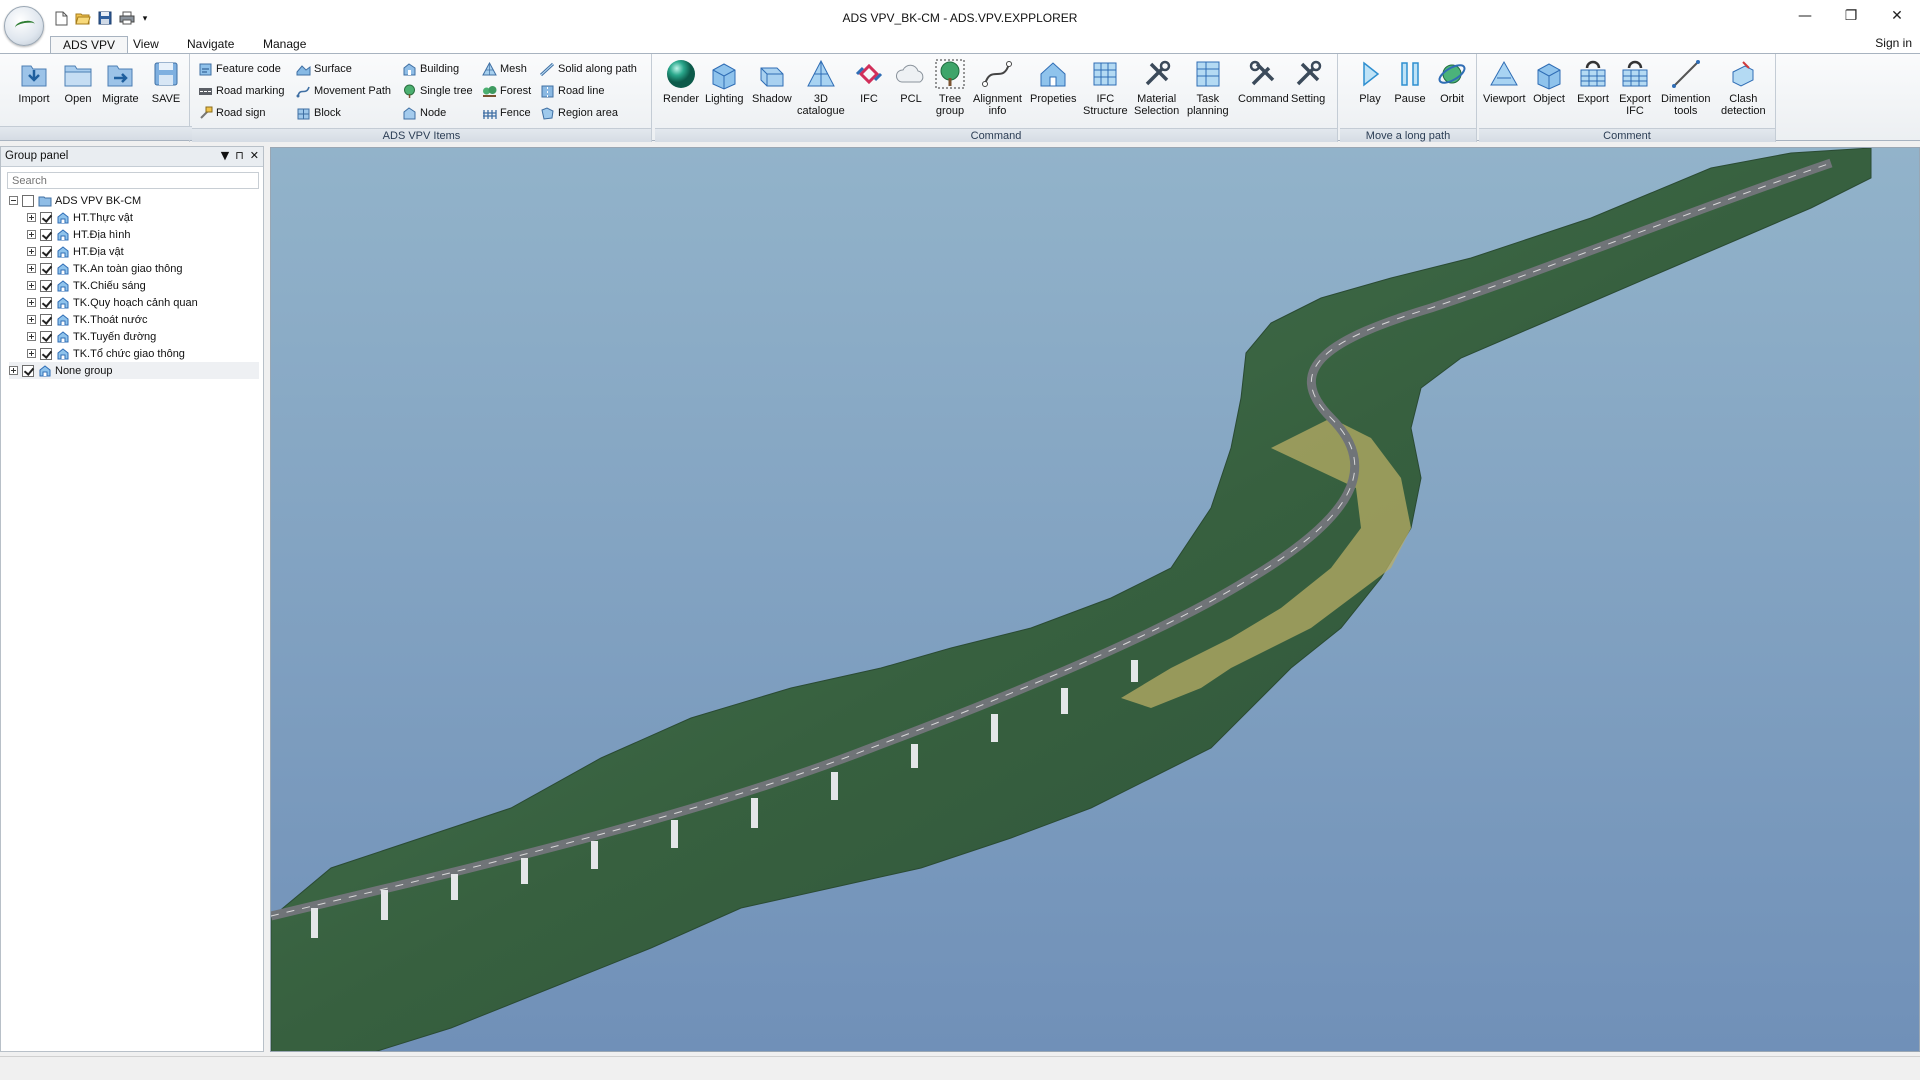 Image resolution: width=1920 pixels, height=1080 pixels. What do you see at coordinates (430, 69) in the screenshot?
I see `building-button: Building` at bounding box center [430, 69].